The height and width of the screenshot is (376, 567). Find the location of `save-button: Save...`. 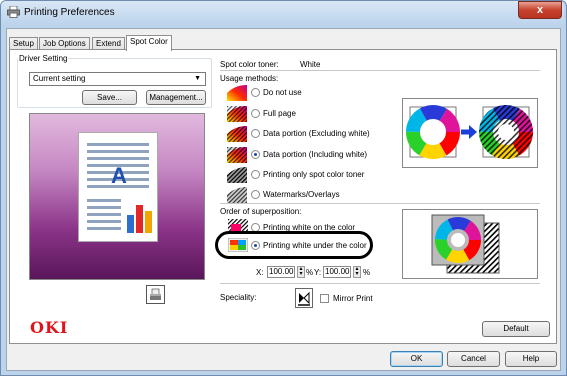

save-button: Save... is located at coordinates (109, 97).